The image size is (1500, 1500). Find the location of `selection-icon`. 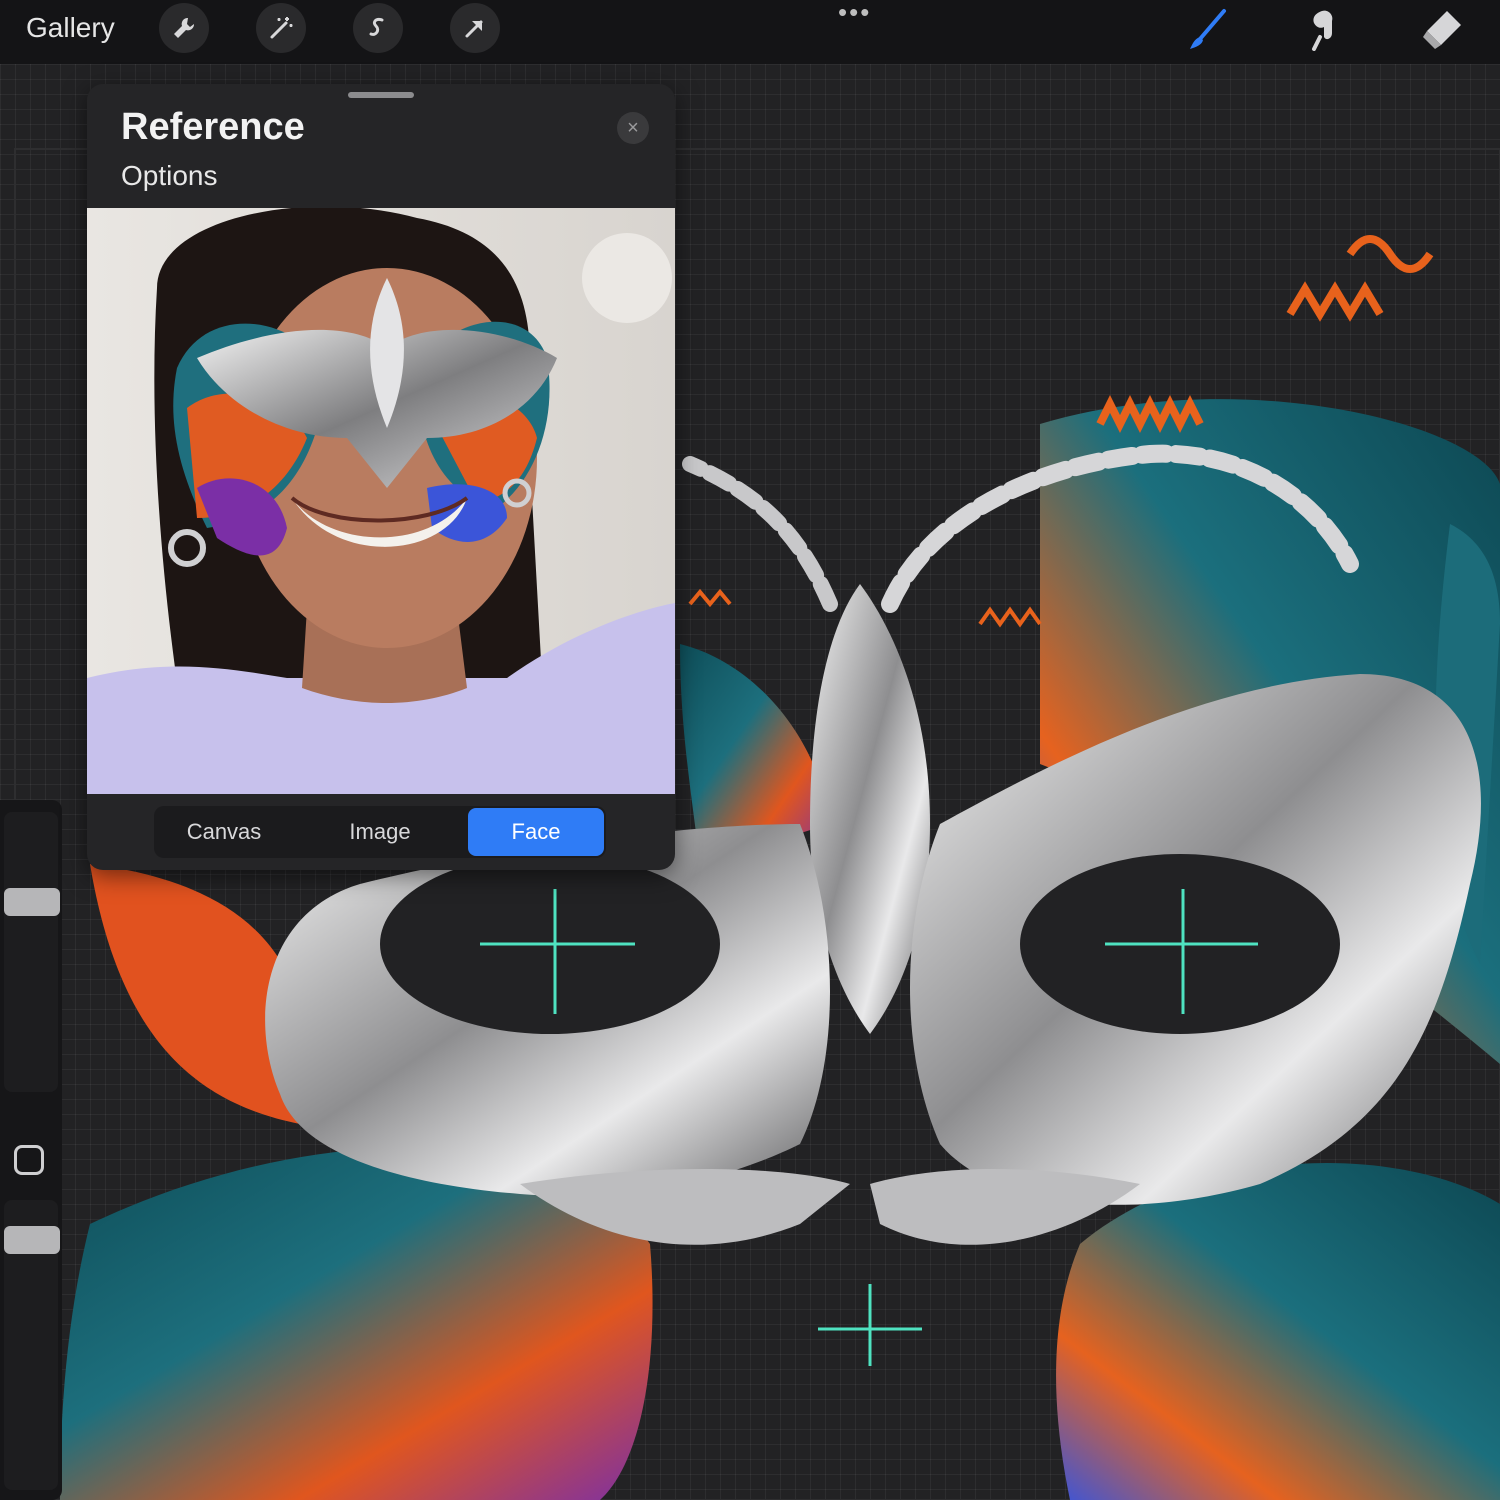

selection-icon is located at coordinates (376, 27).